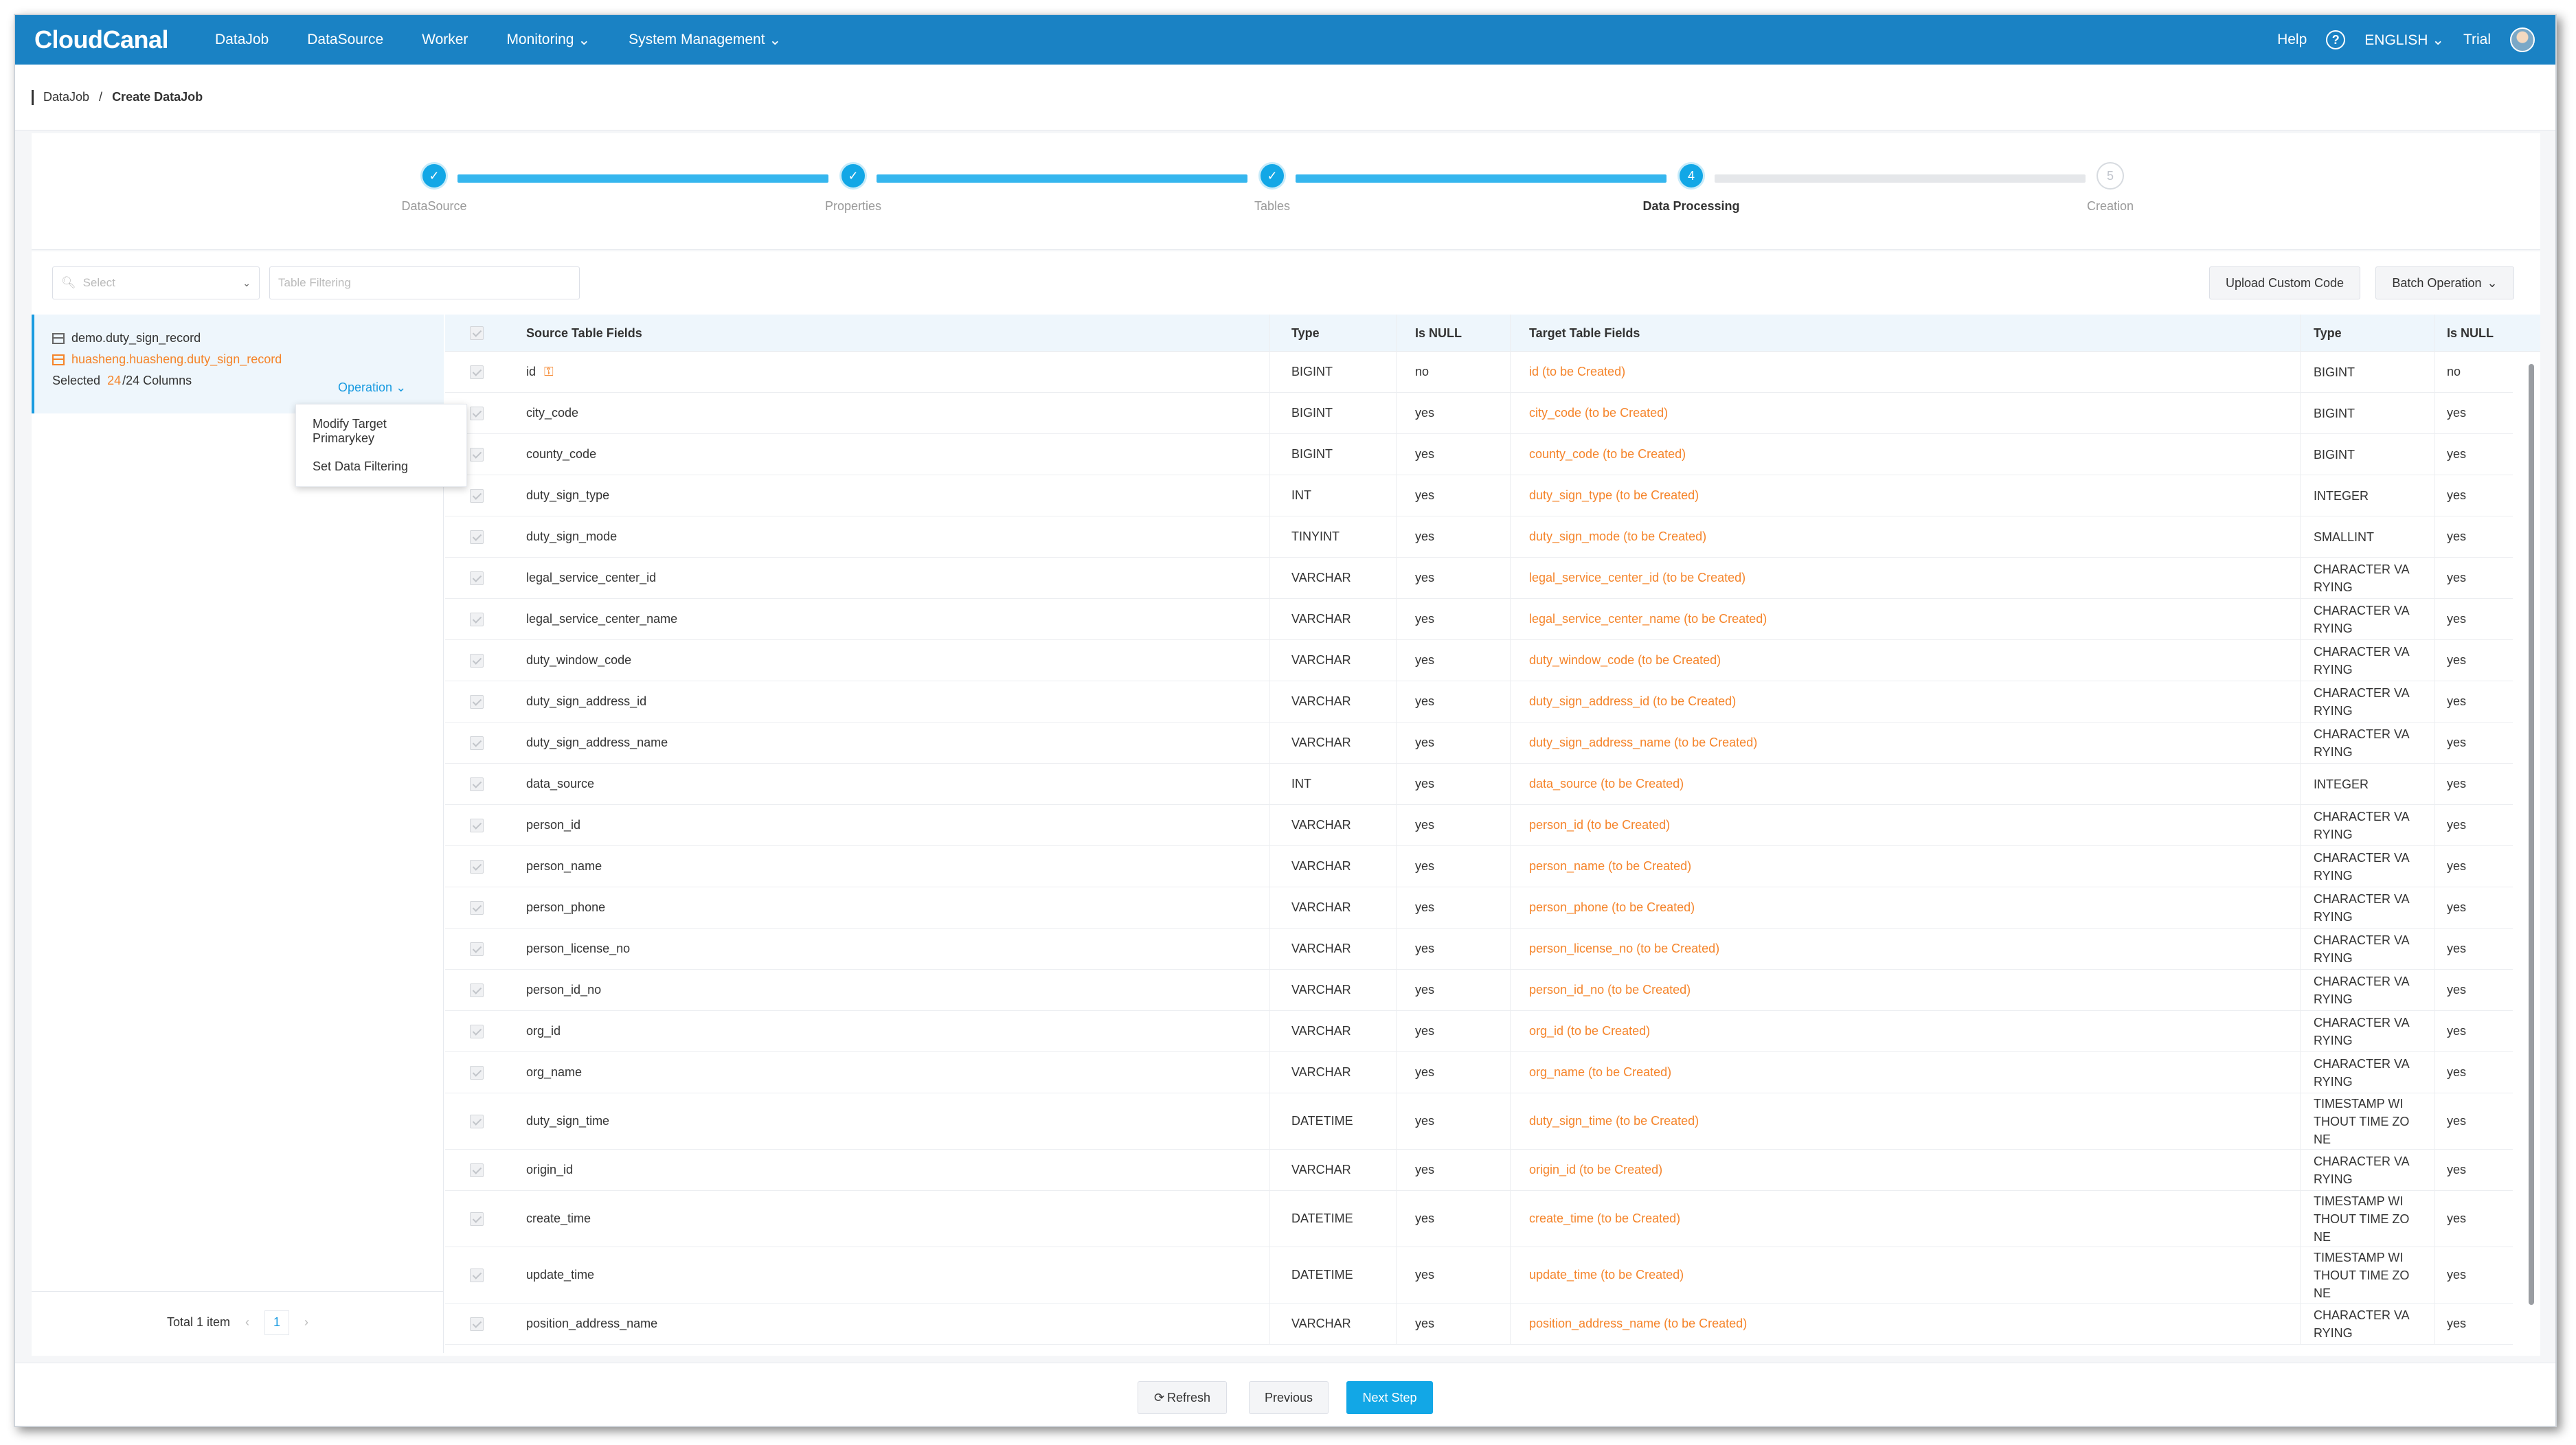  Describe the element at coordinates (1614, 1121) in the screenshot. I see `target-field-name: duty_sign_time (to be Created)` at that location.